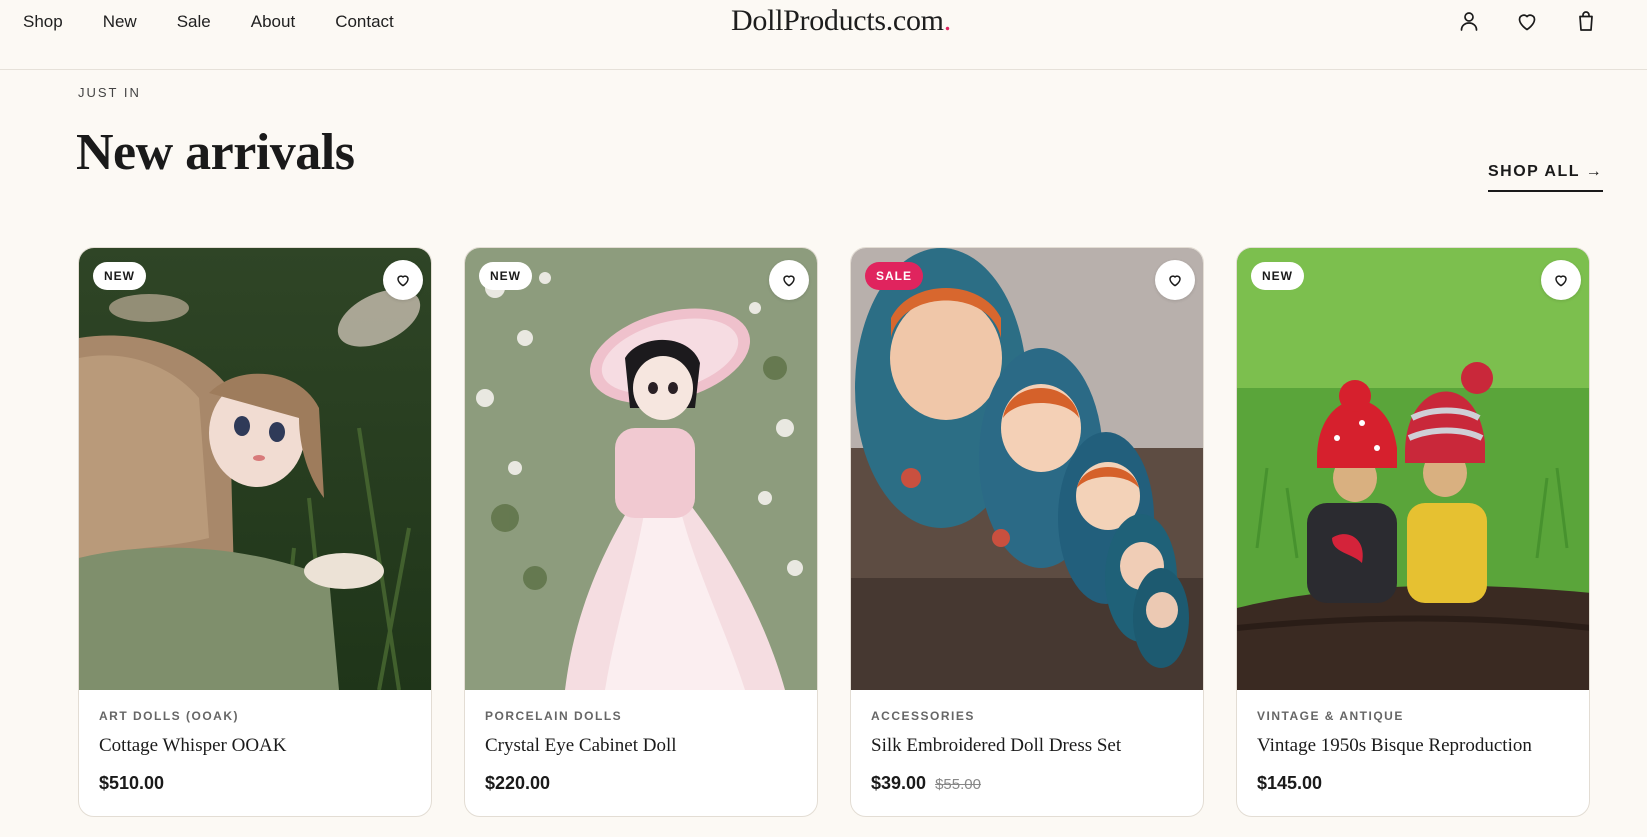  What do you see at coordinates (923, 716) in the screenshot?
I see `product-category: ACCESSORIES` at bounding box center [923, 716].